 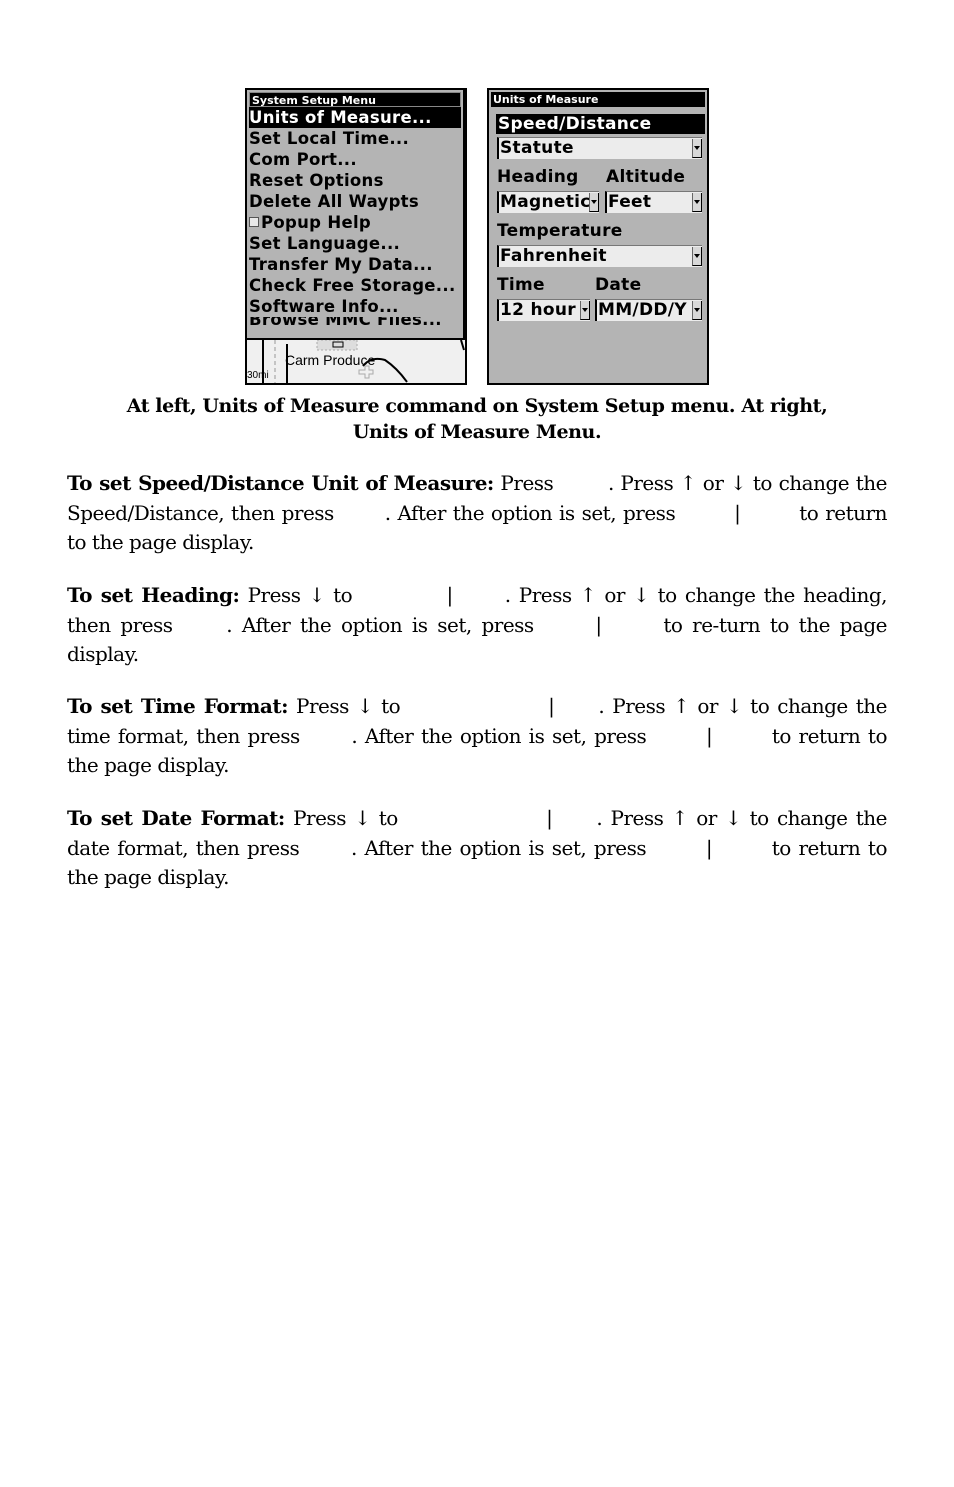 I want to click on menu-title: System Setup Menu, so click(x=355, y=99).